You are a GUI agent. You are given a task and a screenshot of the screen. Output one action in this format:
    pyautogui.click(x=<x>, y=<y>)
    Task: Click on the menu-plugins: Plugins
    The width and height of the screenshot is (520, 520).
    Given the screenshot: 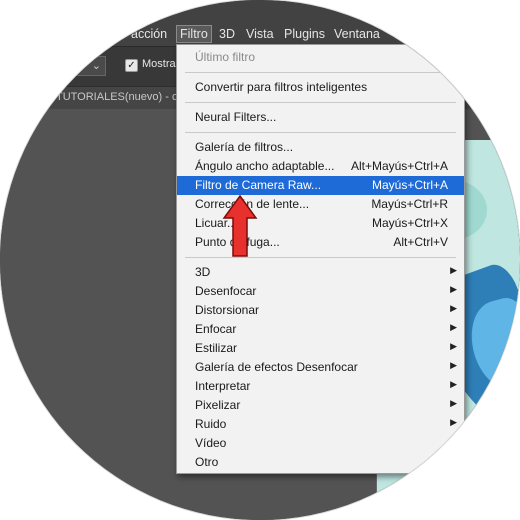 What is the action you would take?
    pyautogui.click(x=304, y=34)
    